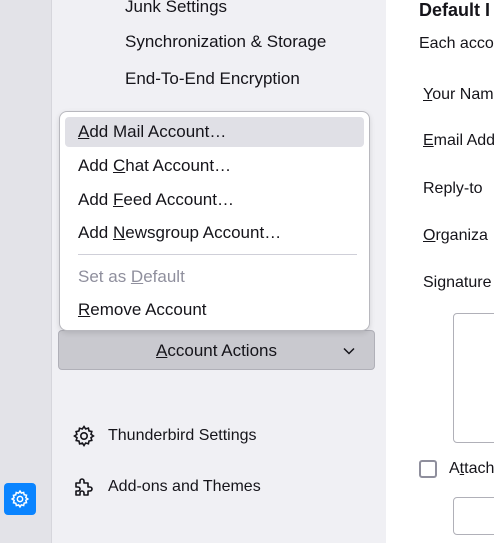 The image size is (494, 543). I want to click on menu-item-remove-account: Remove Account, so click(214, 310).